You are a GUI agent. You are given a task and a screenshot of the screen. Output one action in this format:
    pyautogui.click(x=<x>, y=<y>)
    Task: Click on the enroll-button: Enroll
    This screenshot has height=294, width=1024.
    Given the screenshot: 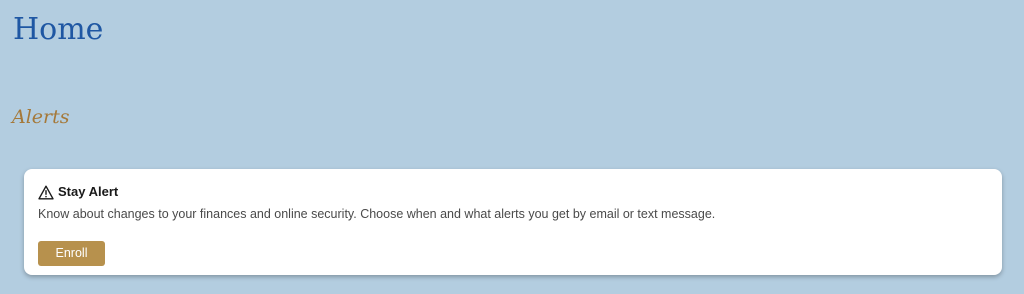 What is the action you would take?
    pyautogui.click(x=71, y=253)
    